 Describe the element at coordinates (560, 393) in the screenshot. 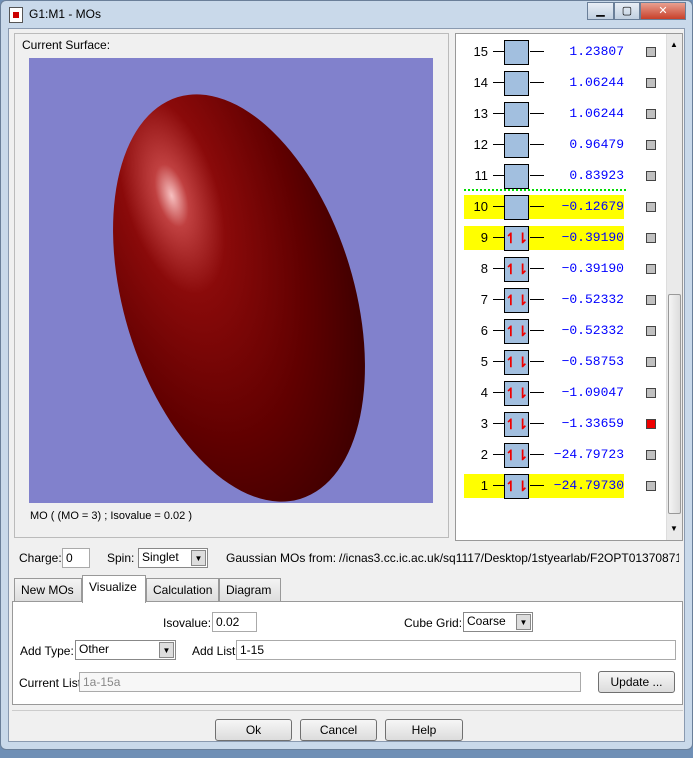

I see `mo-row: 4 ↿⇂ −1.09047` at that location.